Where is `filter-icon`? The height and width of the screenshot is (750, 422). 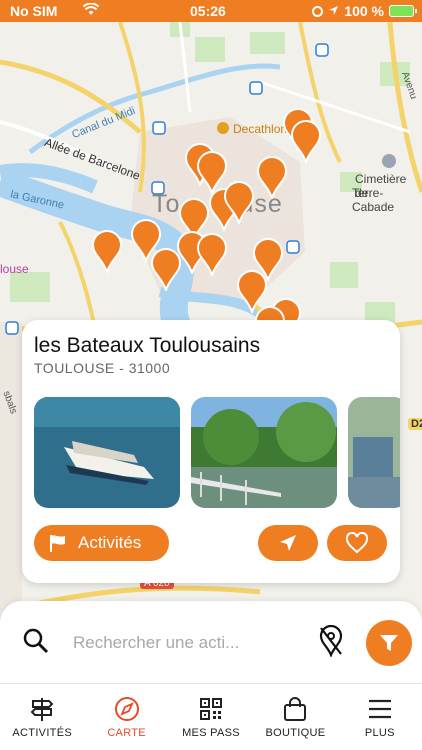
filter-icon is located at coordinates (389, 643).